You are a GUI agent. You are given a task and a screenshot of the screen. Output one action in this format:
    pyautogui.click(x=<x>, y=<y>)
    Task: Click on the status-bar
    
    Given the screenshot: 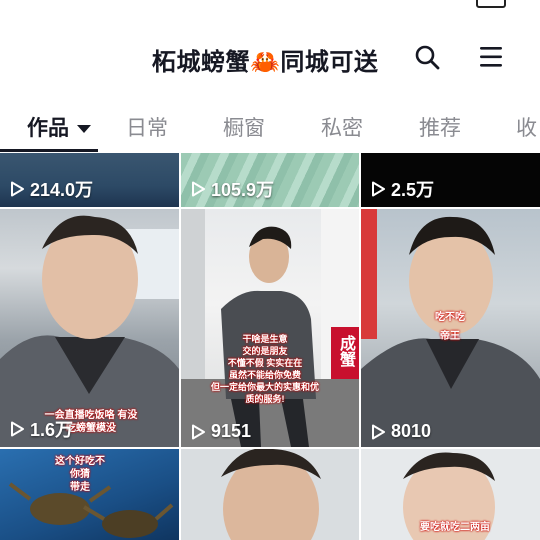 What is the action you would take?
    pyautogui.click(x=270, y=9)
    